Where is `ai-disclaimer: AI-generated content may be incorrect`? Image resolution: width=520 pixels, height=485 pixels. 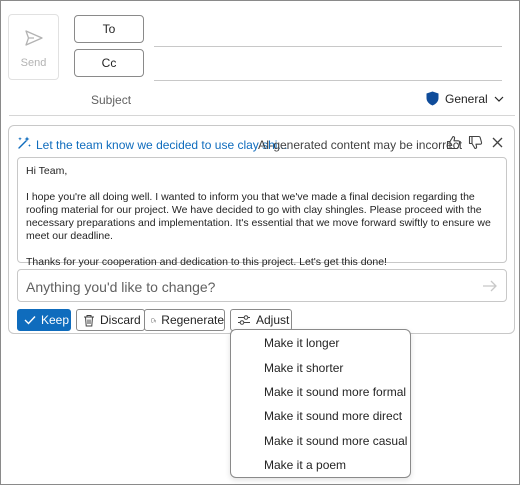
ai-disclaimer: AI-generated content may be incorrect is located at coordinates (360, 145).